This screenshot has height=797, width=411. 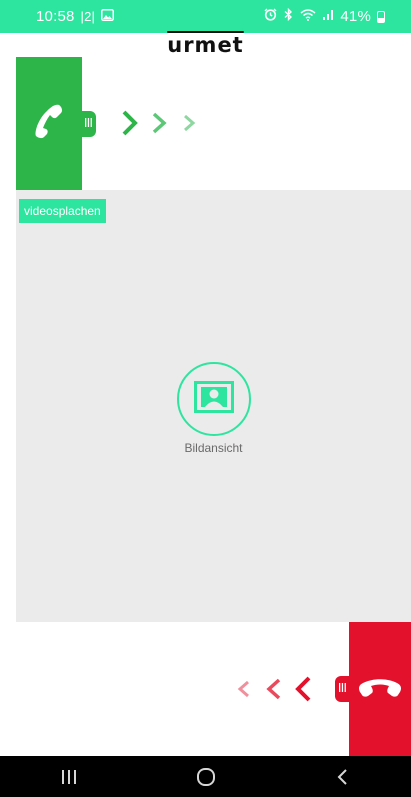 I want to click on navigation-bar, so click(x=205, y=776).